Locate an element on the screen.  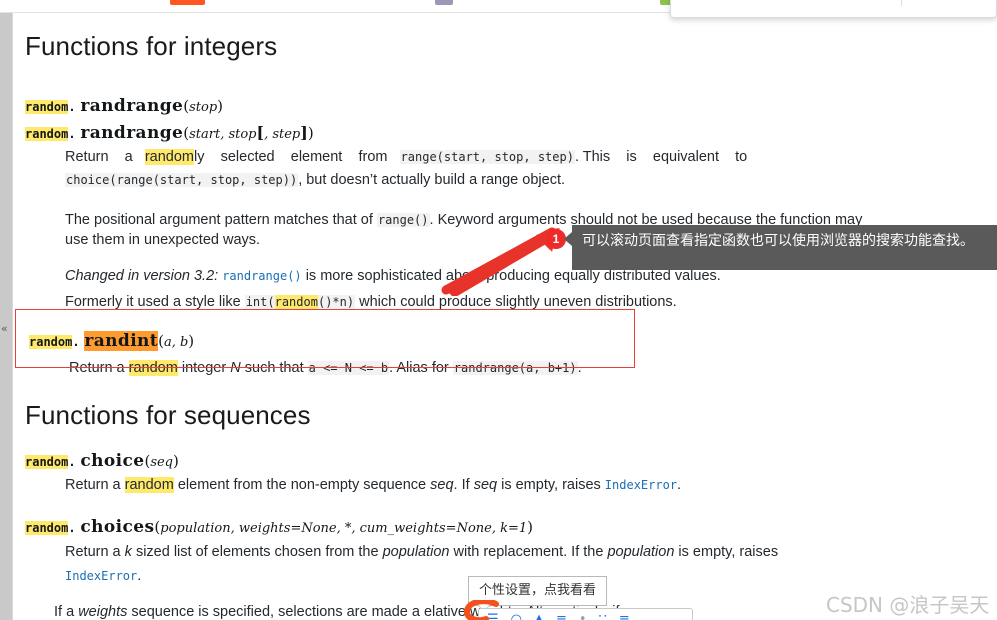
find-in-page-bar: 1/1 ⌃ ⌄ ✕ is located at coordinates (833, 9).